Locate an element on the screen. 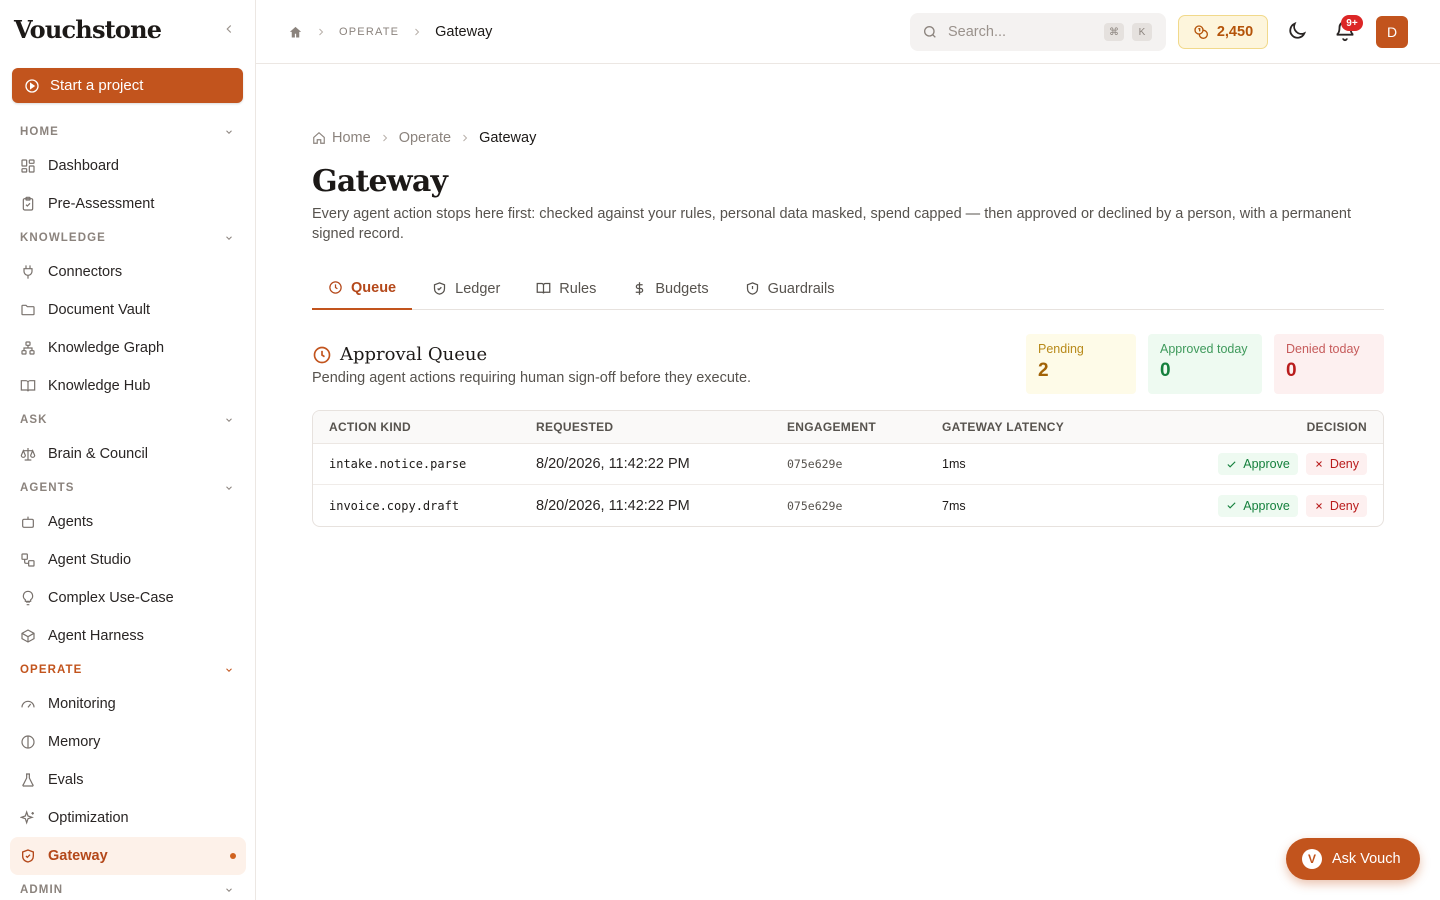 The width and height of the screenshot is (1440, 900). tab-rules: Rules is located at coordinates (566, 288).